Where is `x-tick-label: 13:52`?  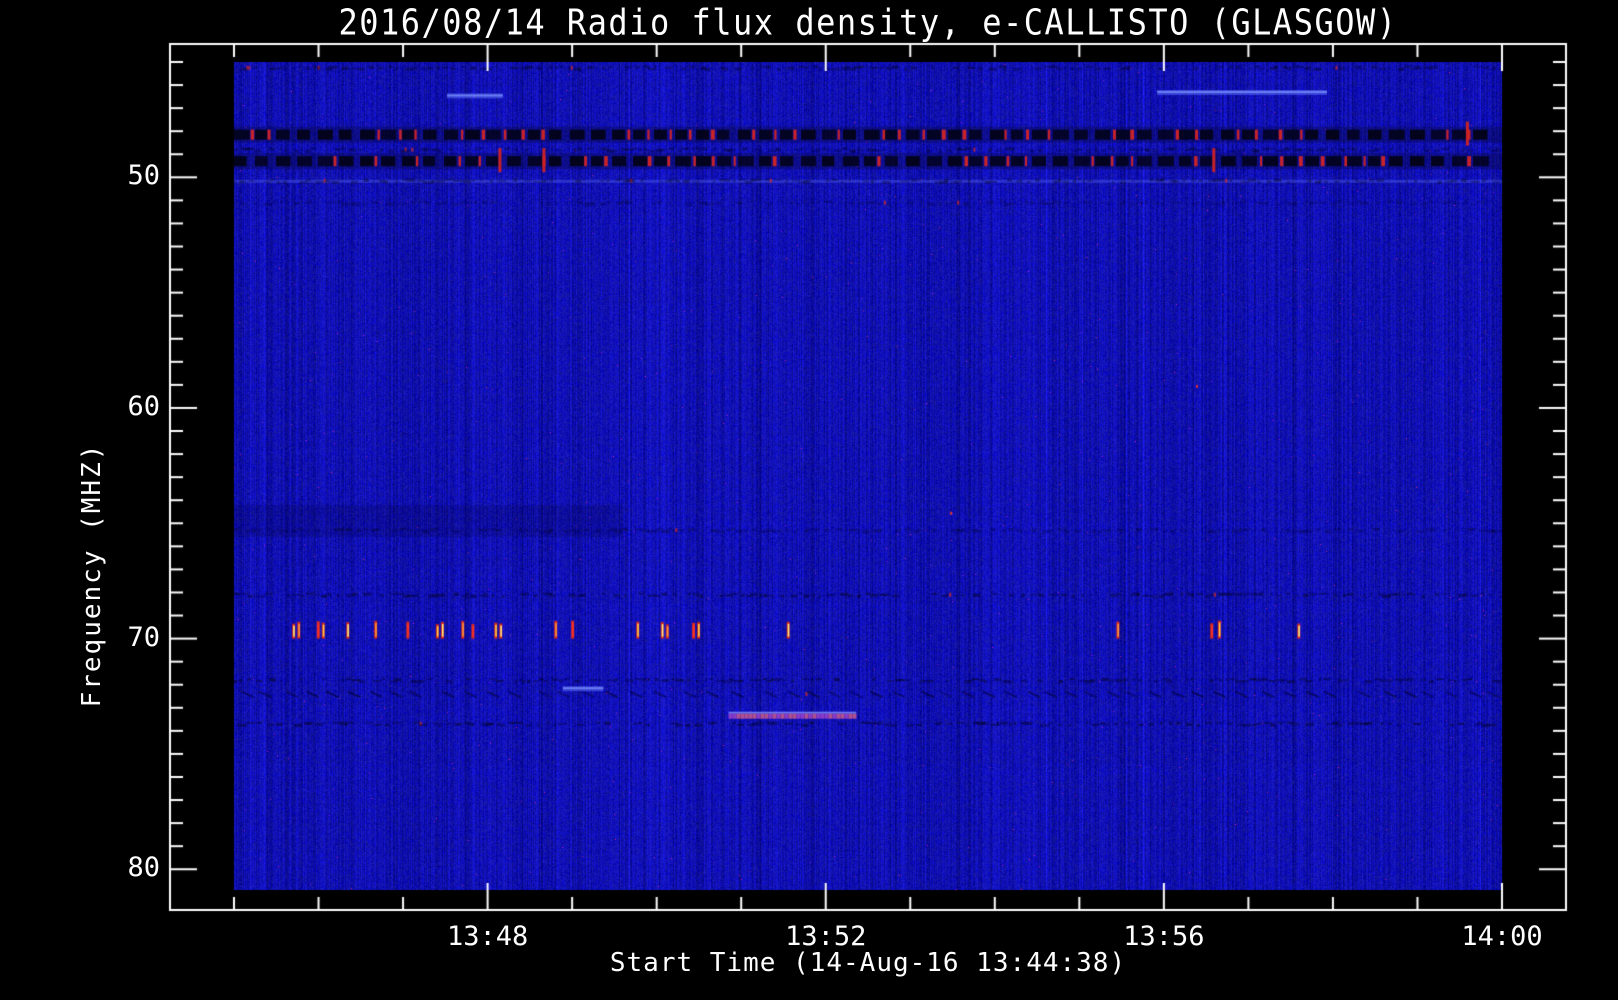
x-tick-label: 13:52 is located at coordinates (826, 936).